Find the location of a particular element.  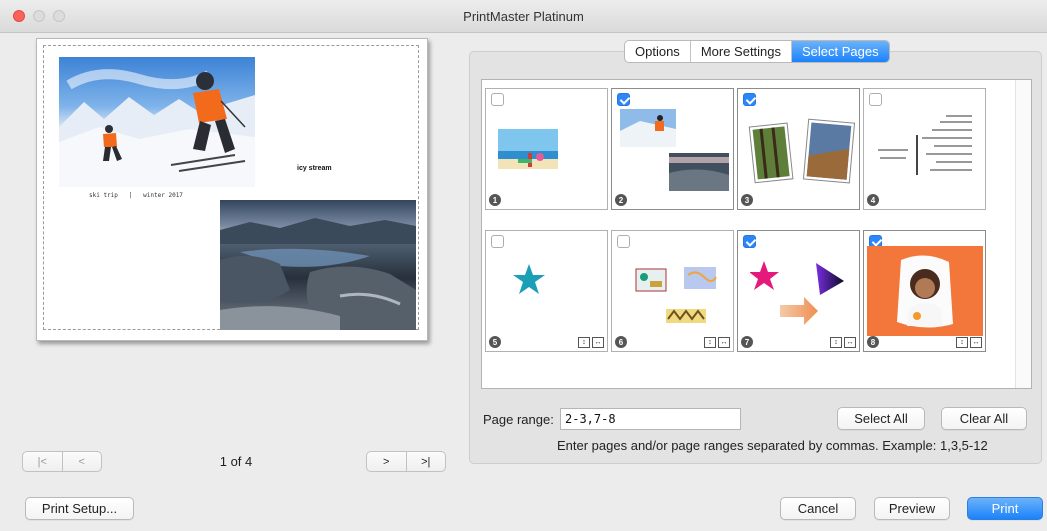

page-number-badge: 1 is located at coordinates (495, 200).